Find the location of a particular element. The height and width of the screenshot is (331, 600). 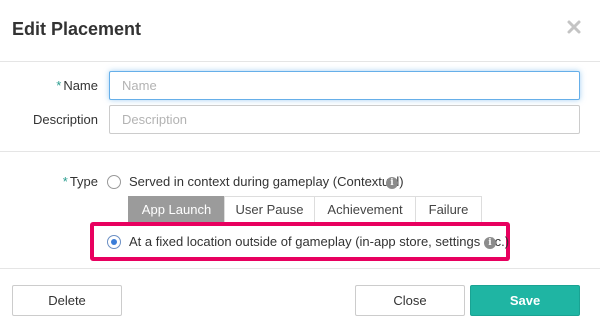

radio-contextual is located at coordinates (114, 182).